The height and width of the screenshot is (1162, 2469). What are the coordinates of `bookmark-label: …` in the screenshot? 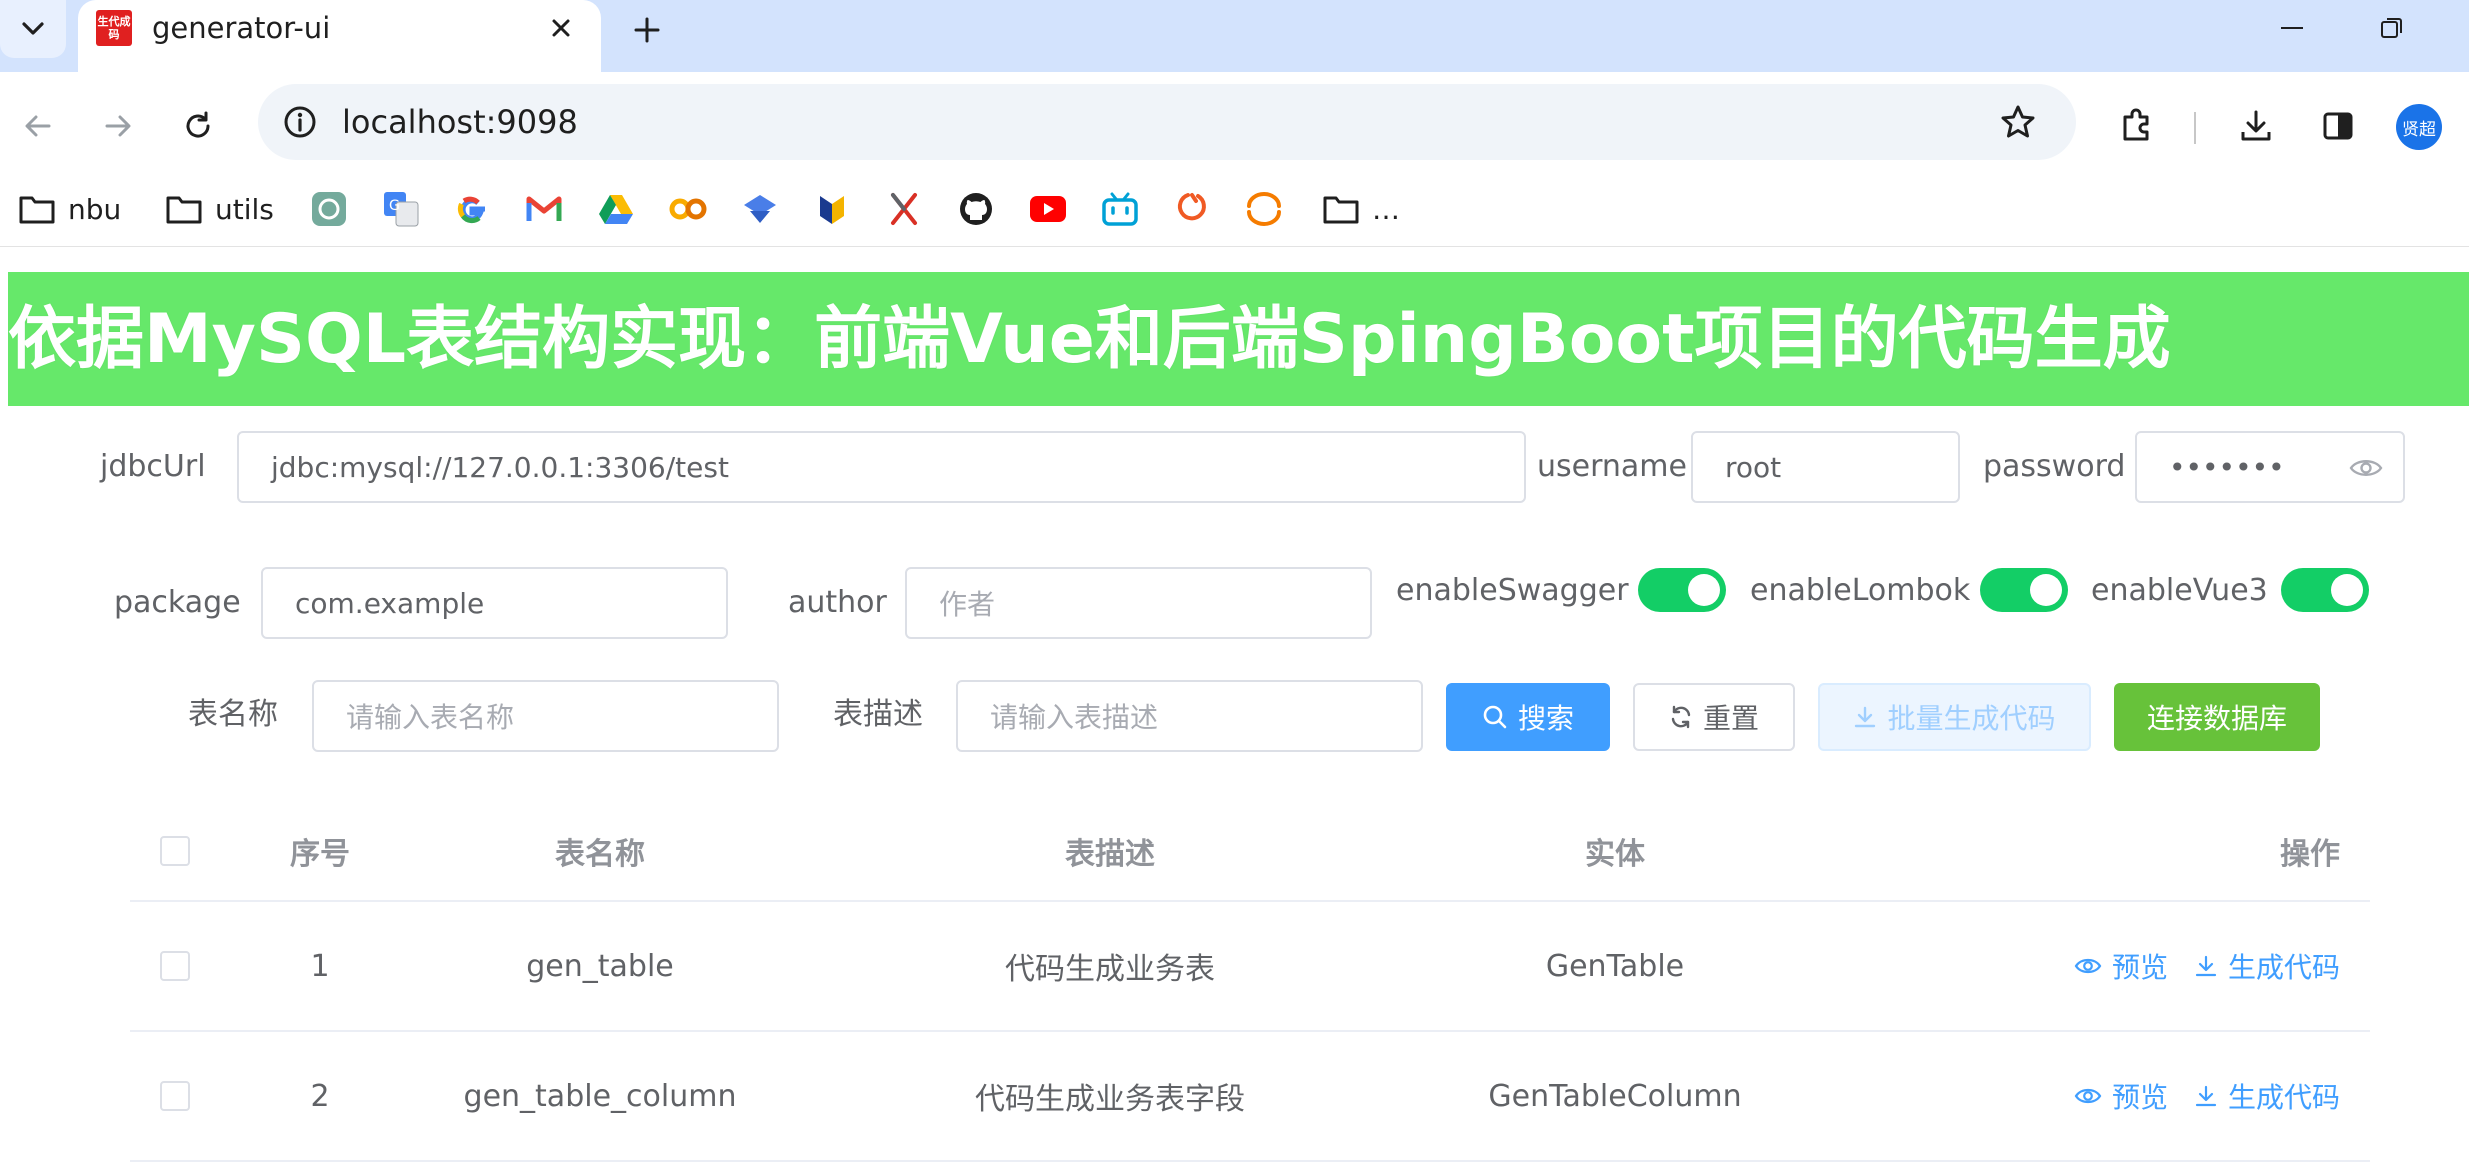 It's located at (1386, 209).